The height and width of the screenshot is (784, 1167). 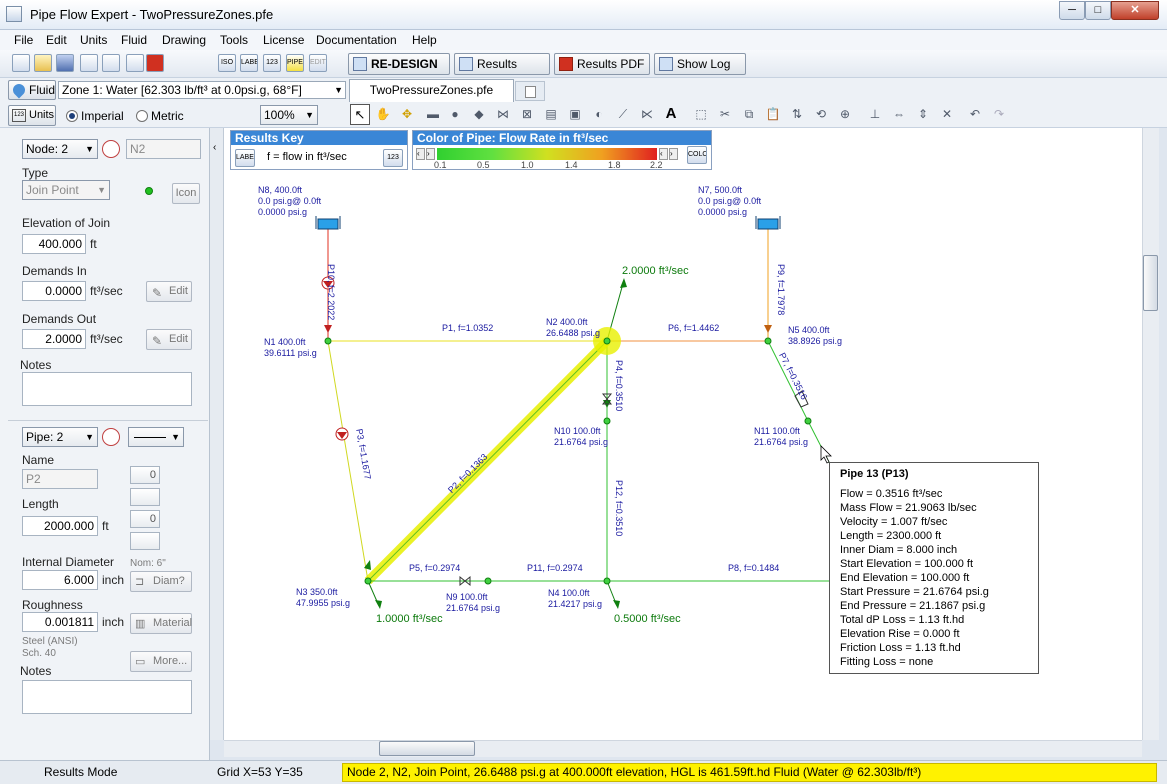 I want to click on locate-node-icon, so click(x=111, y=149).